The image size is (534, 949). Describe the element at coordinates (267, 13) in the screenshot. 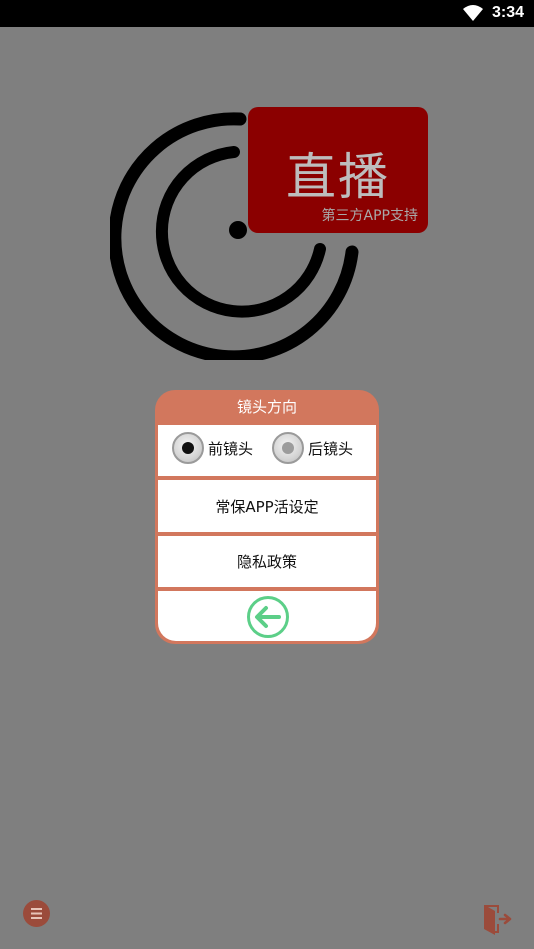

I see `status-bar: 3:34` at that location.